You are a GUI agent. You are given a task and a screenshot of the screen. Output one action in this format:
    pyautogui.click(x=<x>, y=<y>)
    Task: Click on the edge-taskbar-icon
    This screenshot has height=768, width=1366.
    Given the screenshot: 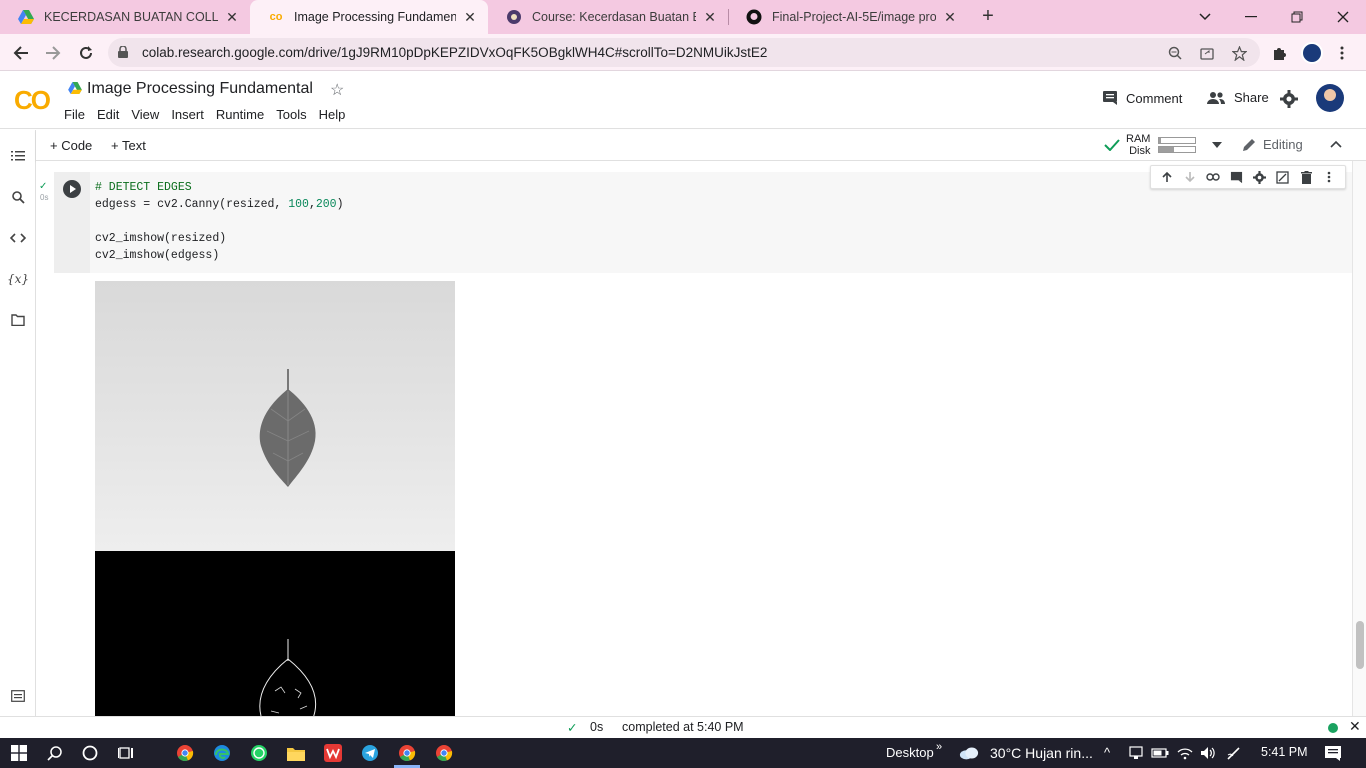 What is the action you would take?
    pyautogui.click(x=222, y=753)
    